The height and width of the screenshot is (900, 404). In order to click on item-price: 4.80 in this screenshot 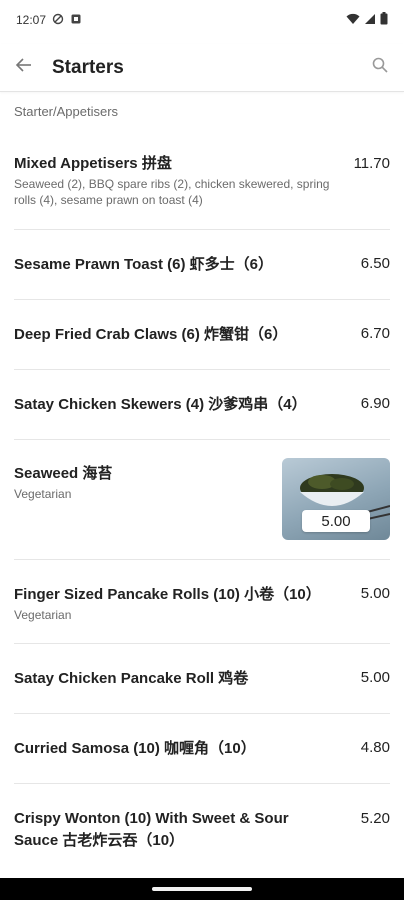, I will do `click(375, 747)`.